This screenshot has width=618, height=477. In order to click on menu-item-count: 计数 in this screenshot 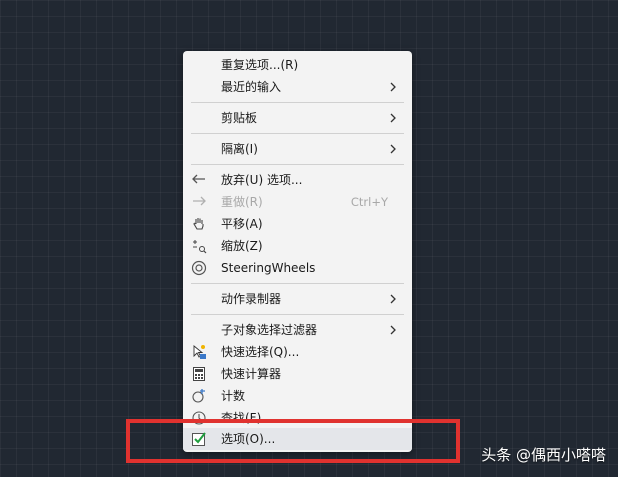, I will do `click(297, 396)`.